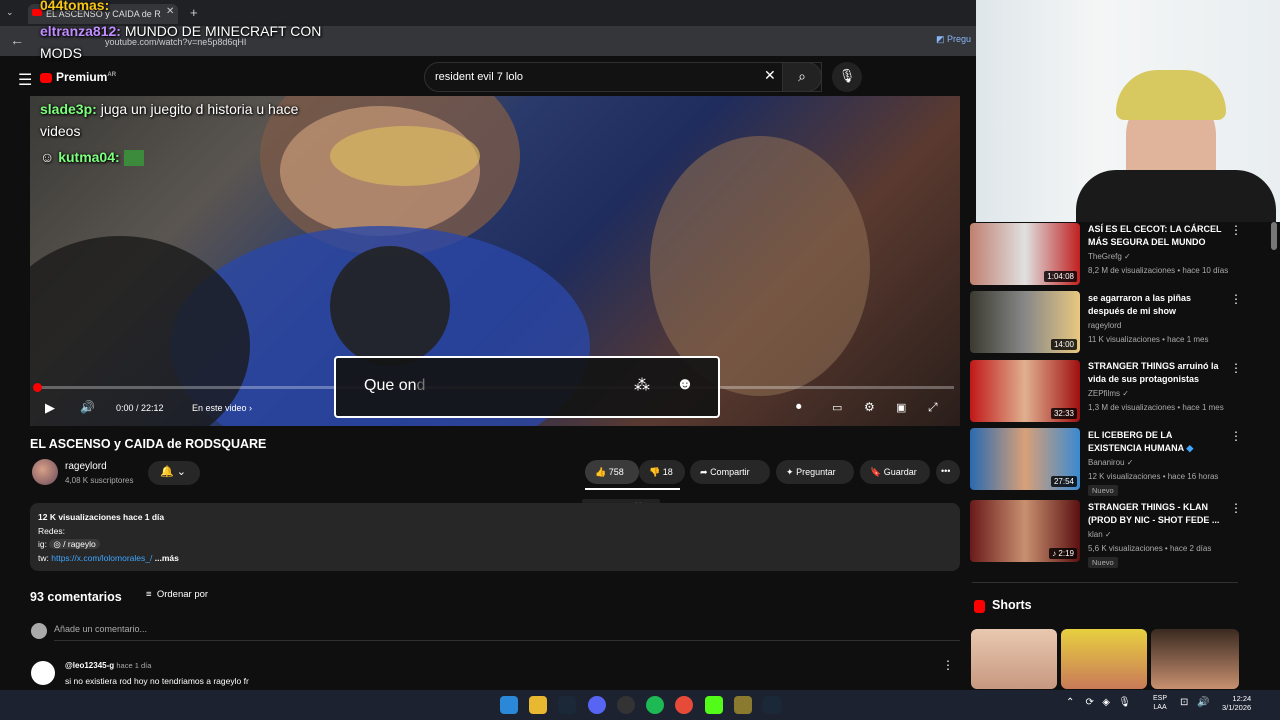 The image size is (1280, 720). Describe the element at coordinates (869, 407) in the screenshot. I see `settings-gear-icon: ⚙` at that location.